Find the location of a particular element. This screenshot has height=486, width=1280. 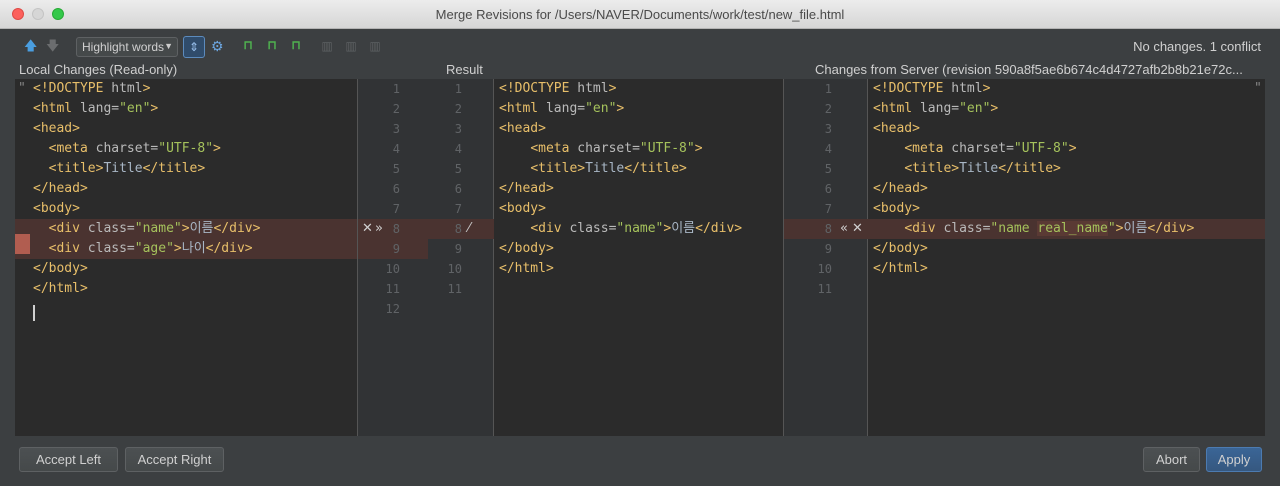

ignore-whitespace-toggle: ⇕ is located at coordinates (194, 47).